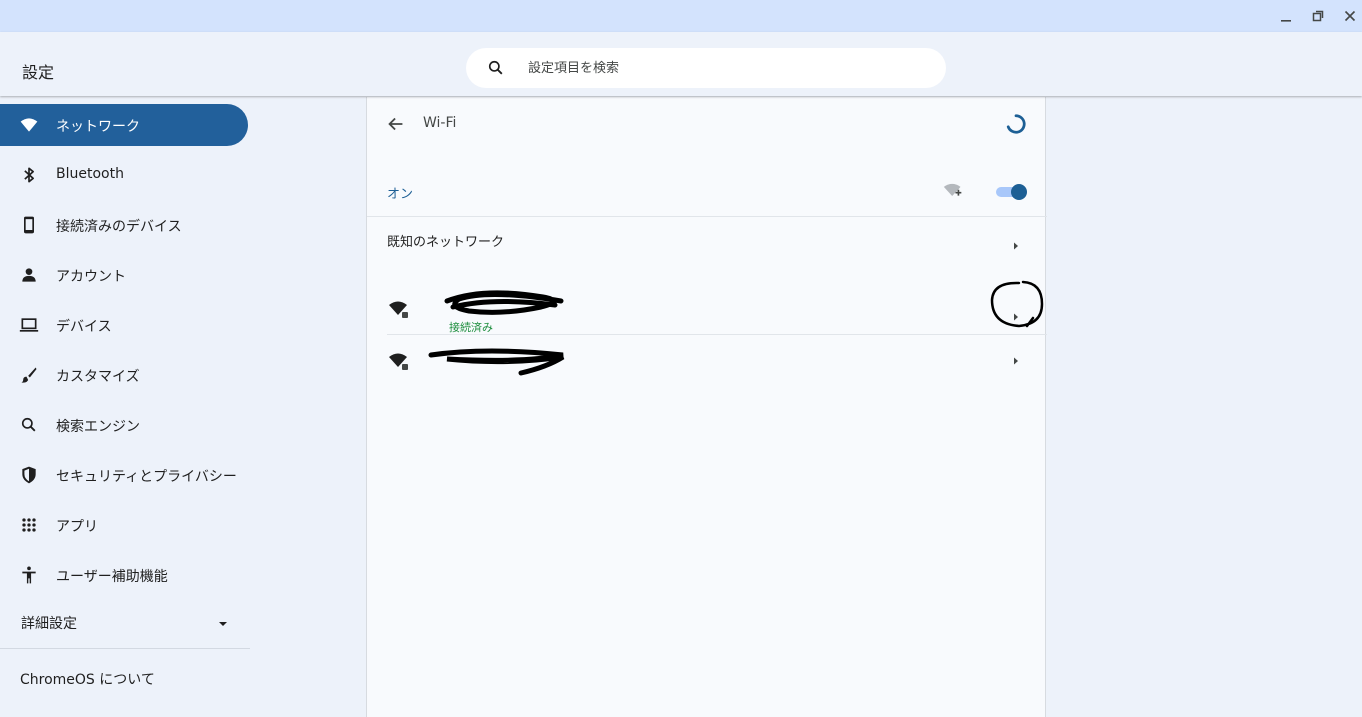 The image size is (1362, 717). What do you see at coordinates (49, 624) in the screenshot?
I see `advanced-settings-label: 詳細設定` at bounding box center [49, 624].